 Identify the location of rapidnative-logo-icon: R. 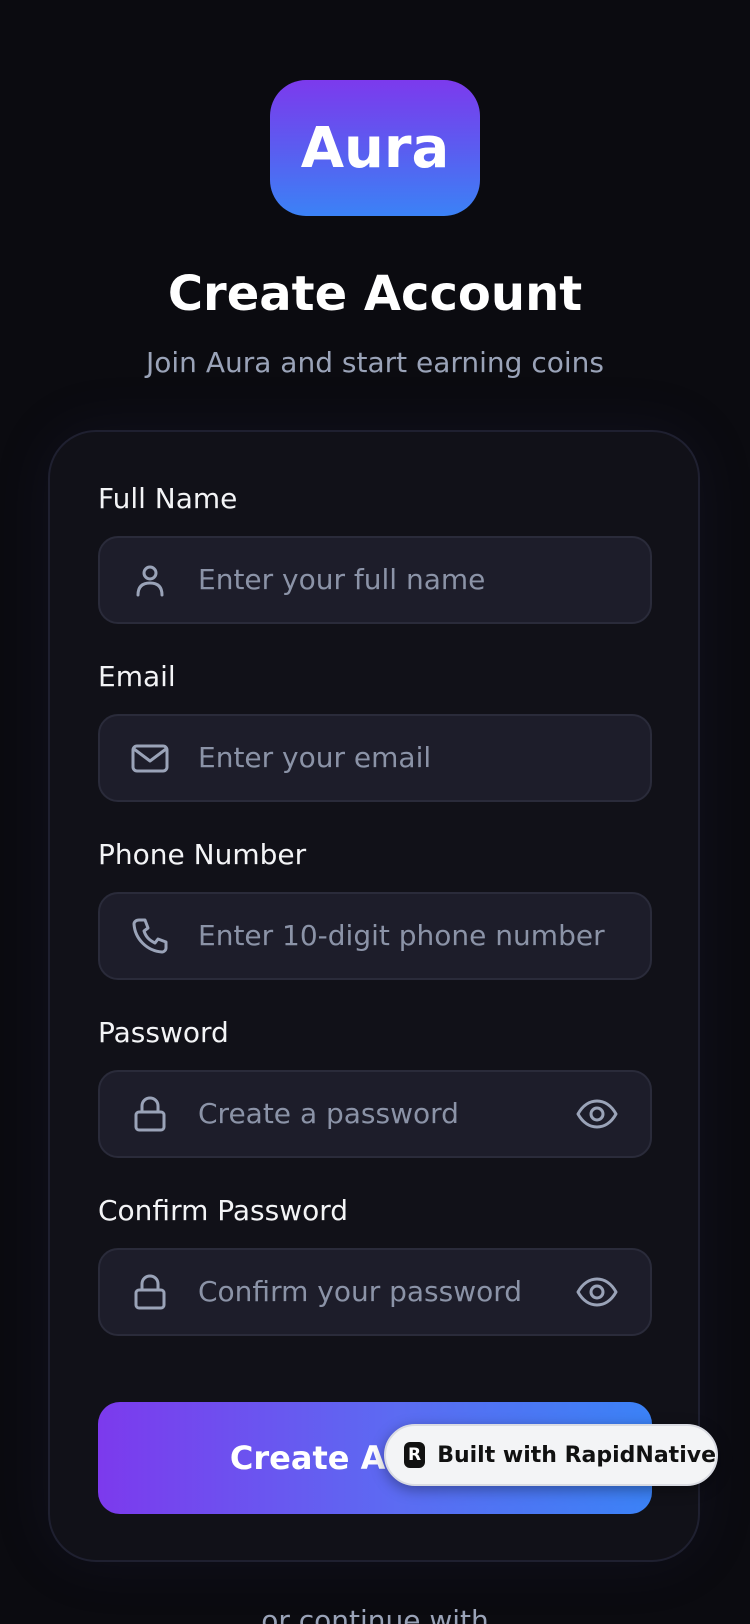
(415, 1455).